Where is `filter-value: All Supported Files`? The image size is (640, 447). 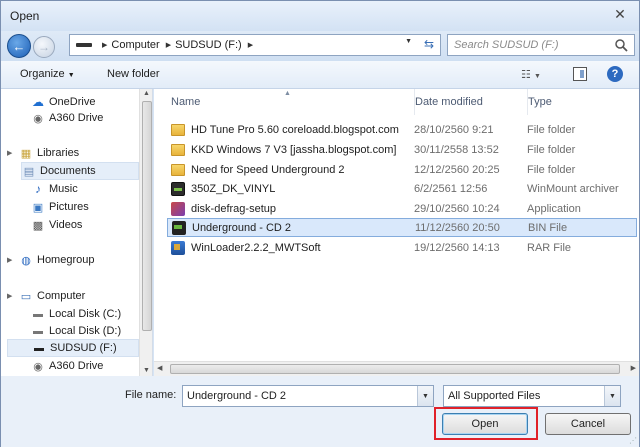 filter-value: All Supported Files is located at coordinates (494, 396).